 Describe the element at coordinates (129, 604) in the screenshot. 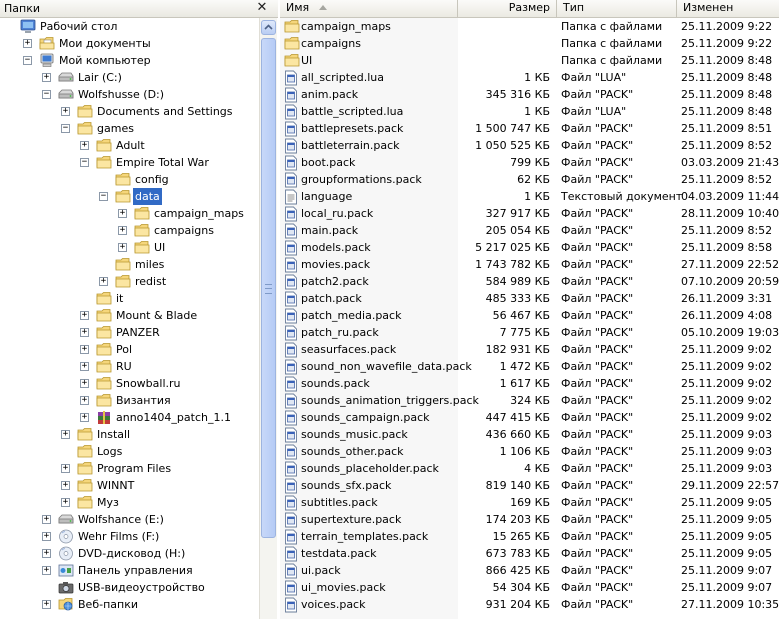

I see `tree-item: + Веб-папки` at that location.